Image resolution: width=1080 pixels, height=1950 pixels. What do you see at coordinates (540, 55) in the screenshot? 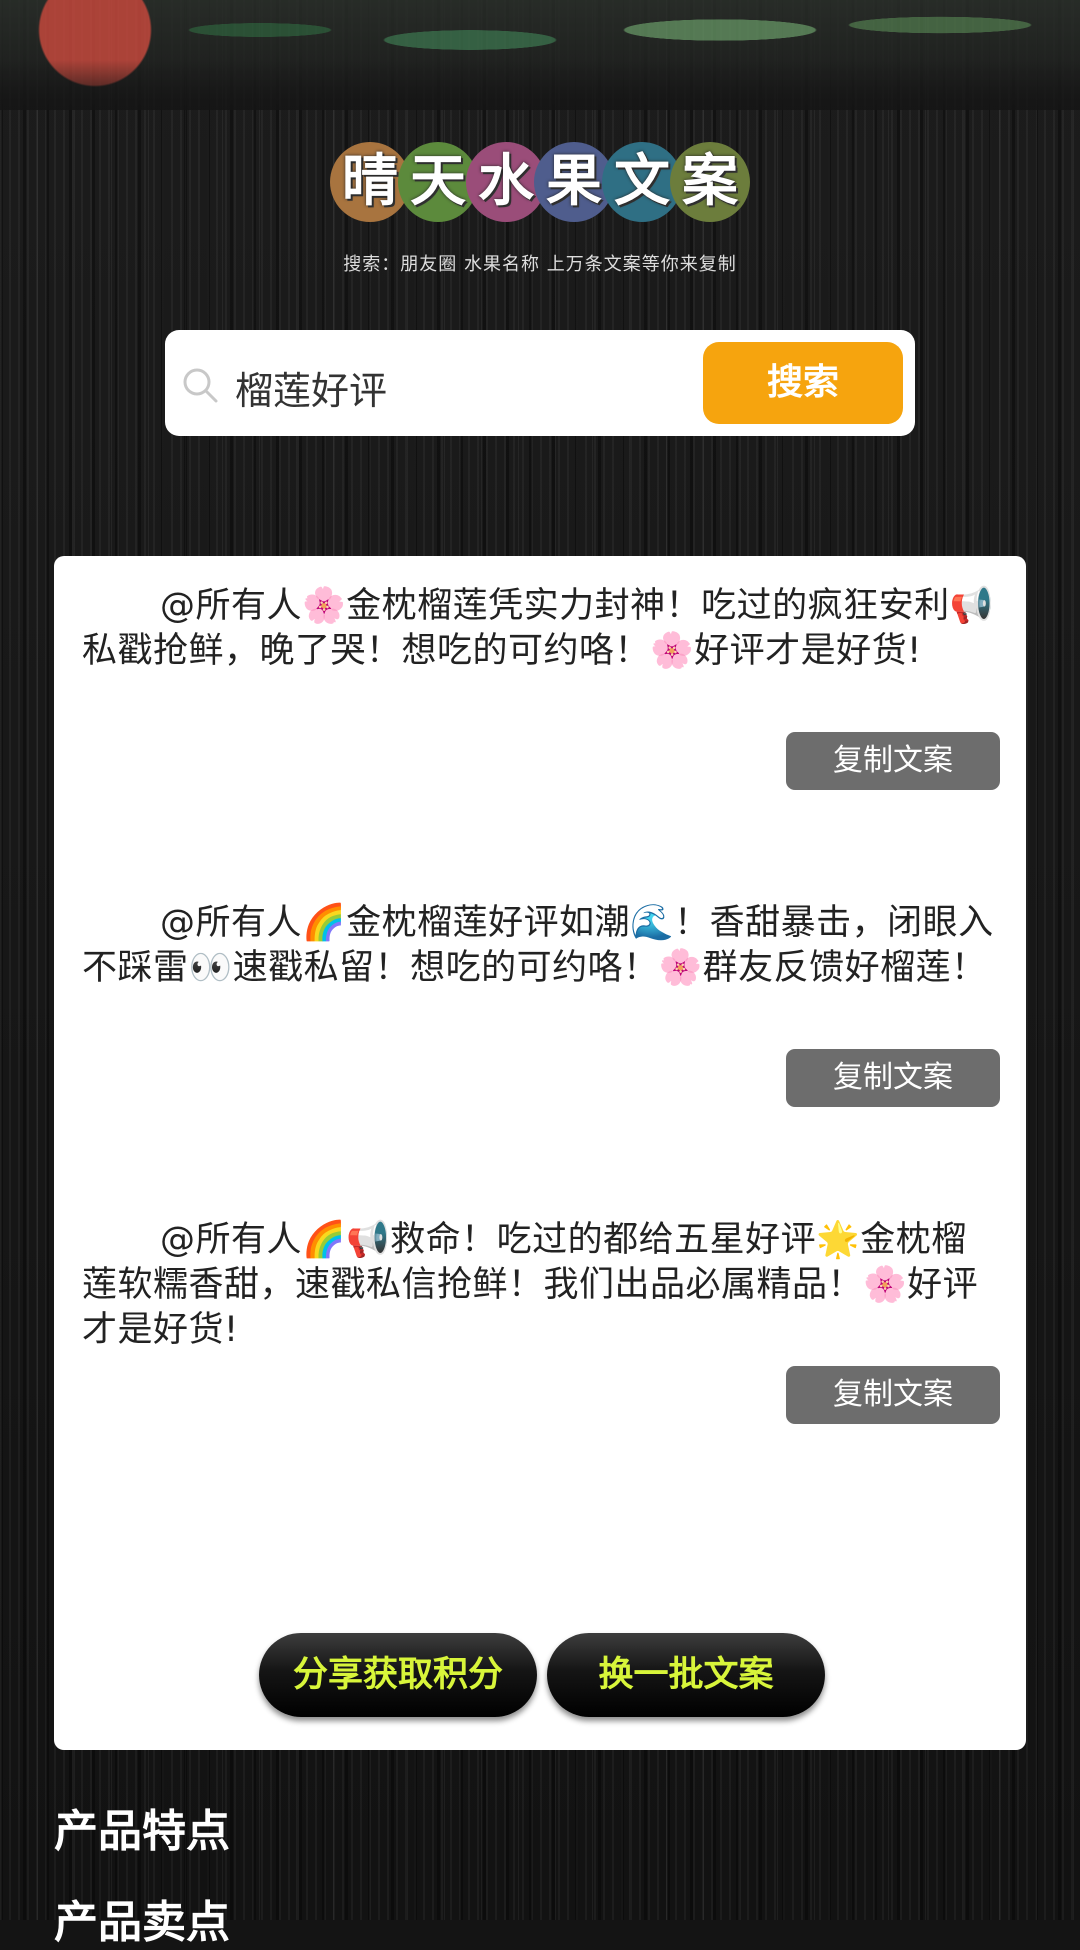
I see `fruit-photo-banner` at bounding box center [540, 55].